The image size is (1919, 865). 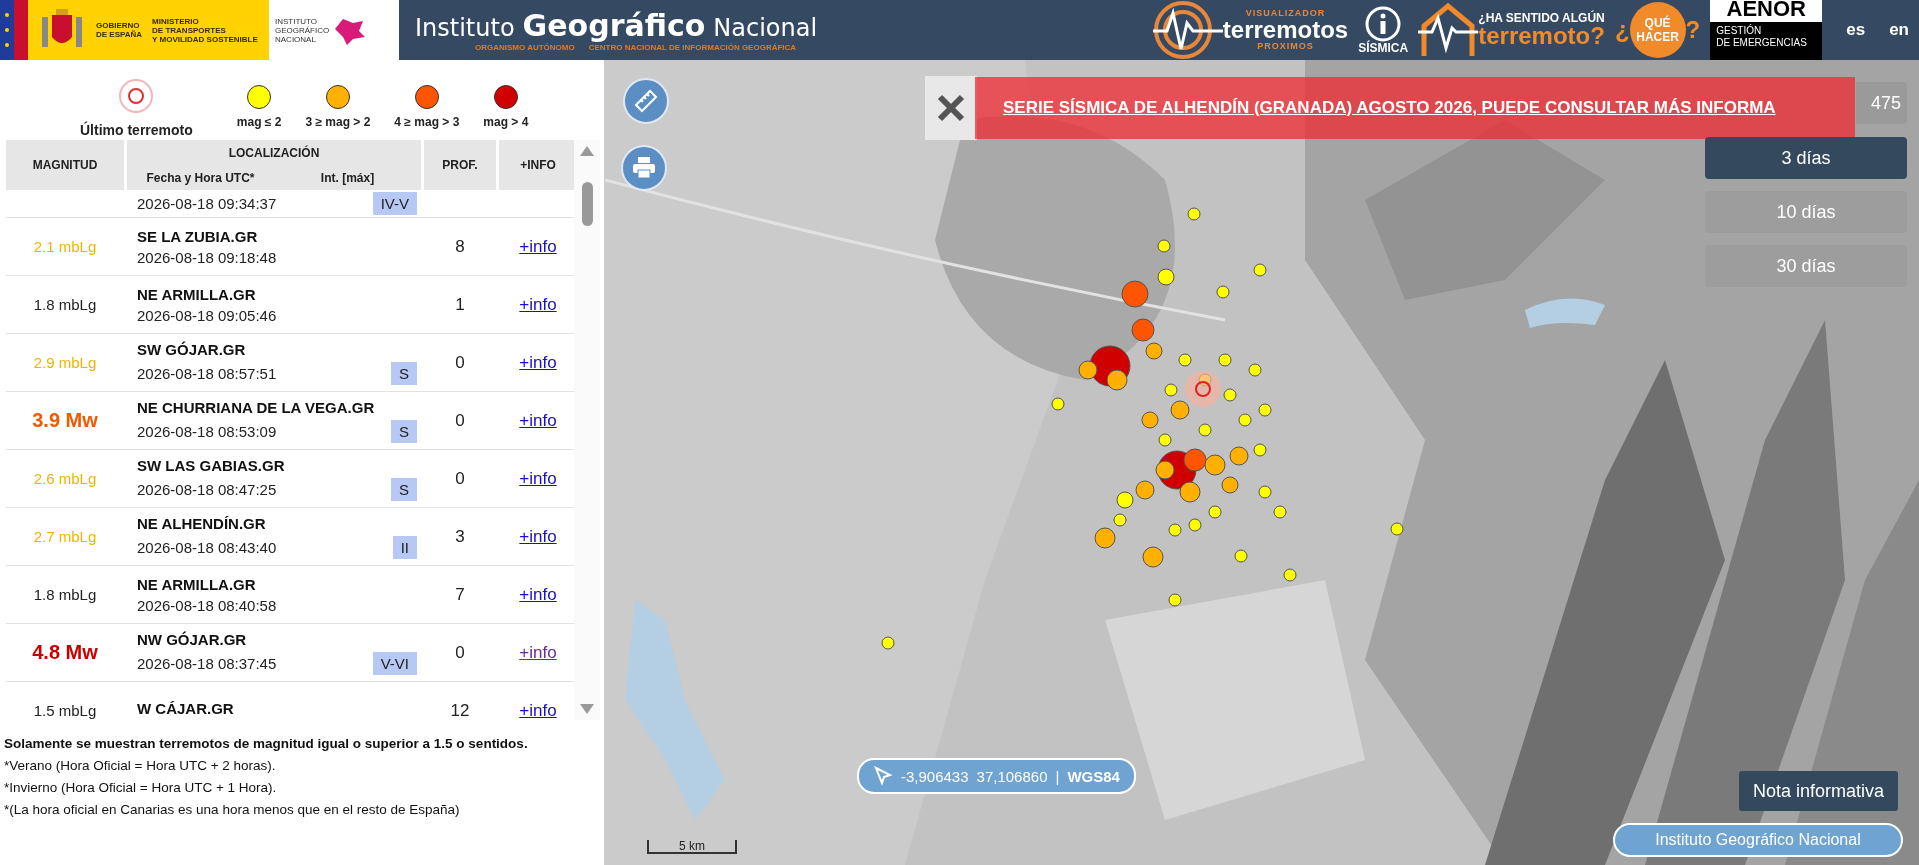 I want to click on location-name: NE CHURRIANA DE LA VEGA.GR, so click(x=256, y=407).